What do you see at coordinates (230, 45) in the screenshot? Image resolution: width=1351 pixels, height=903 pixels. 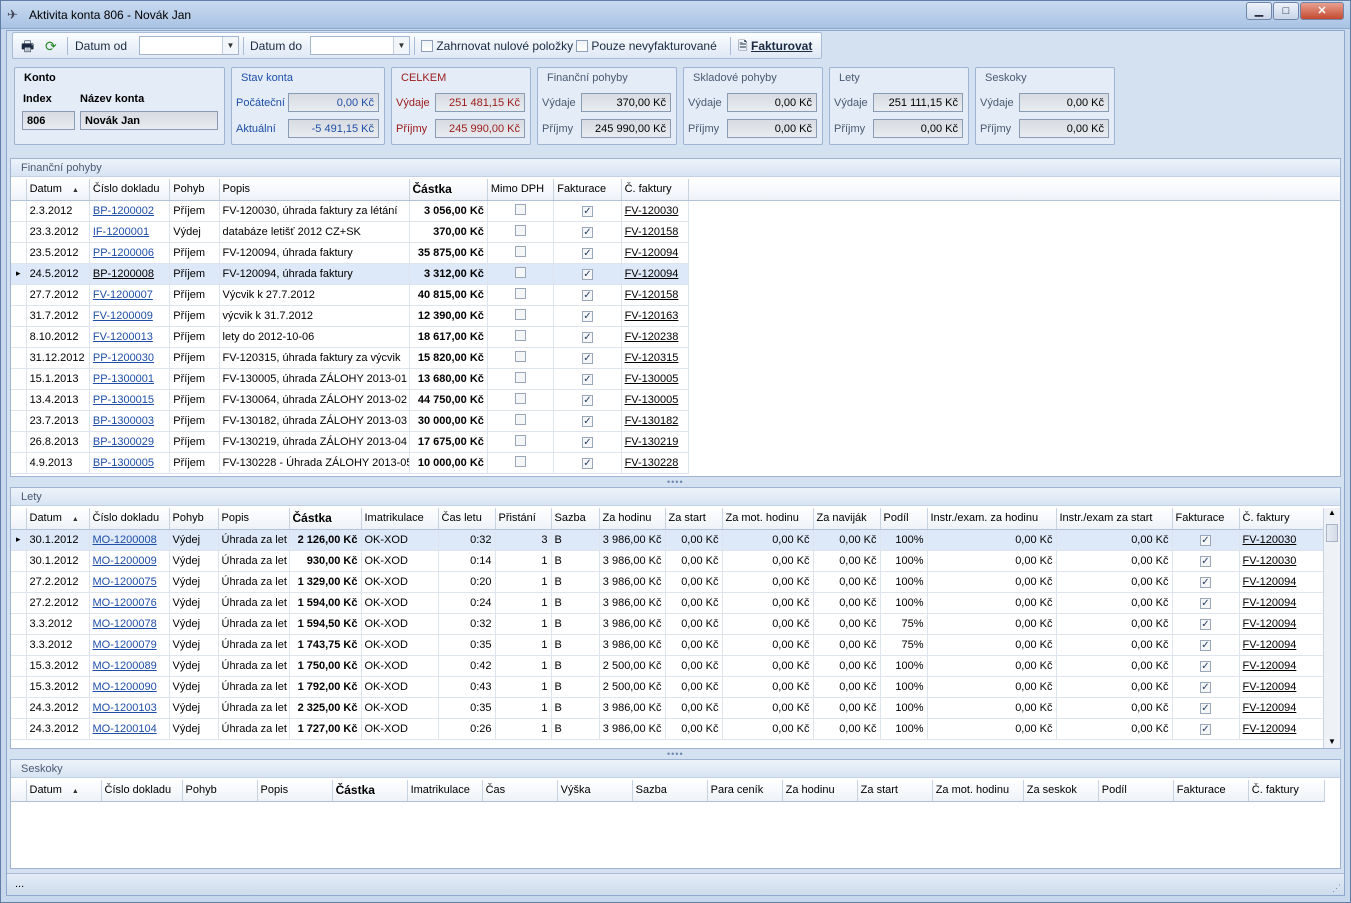 I see `chevron-down-icon: ▼` at bounding box center [230, 45].